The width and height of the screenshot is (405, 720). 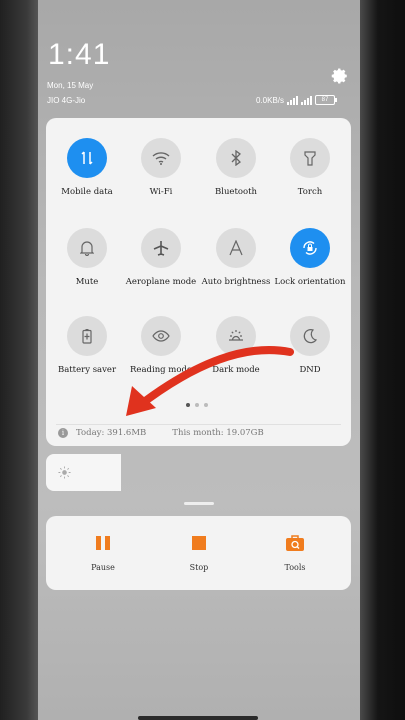 What do you see at coordinates (161, 433) in the screenshot?
I see `data-usage-row: i Today: 391.6MB This month: 19.07GB` at bounding box center [161, 433].